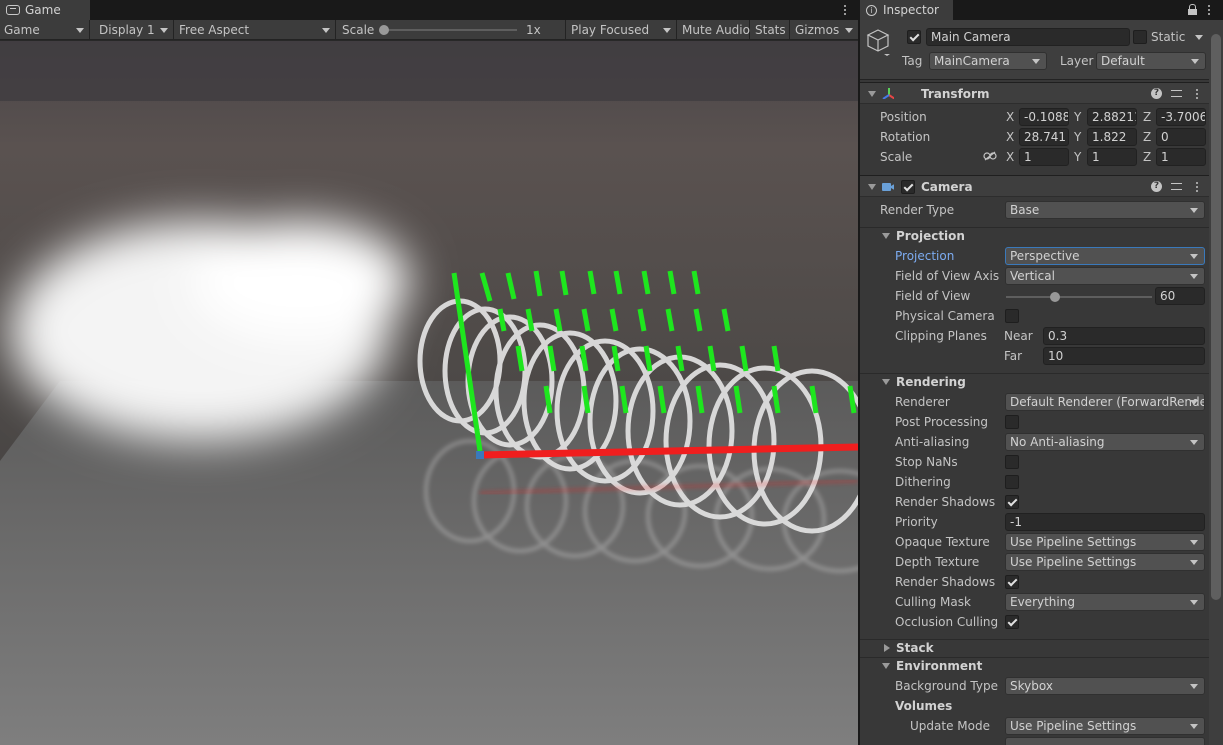 The image size is (1223, 745). Describe the element at coordinates (1055, 297) in the screenshot. I see `fov-slider-handle` at that location.